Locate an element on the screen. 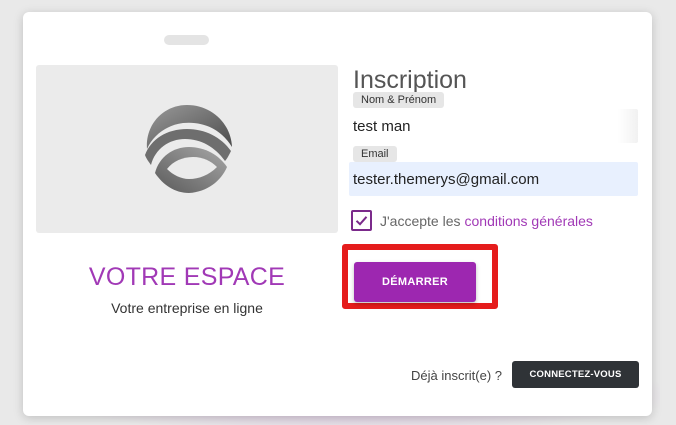 This screenshot has height=425, width=676. name-field-label: Nom & Prénom is located at coordinates (399, 100).